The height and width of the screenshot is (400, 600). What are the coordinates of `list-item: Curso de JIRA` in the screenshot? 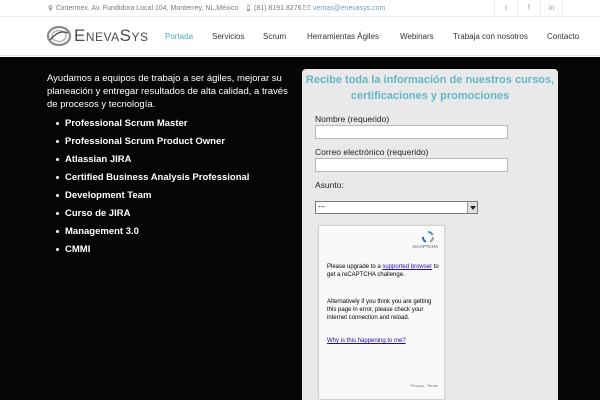 It's located at (152, 217).